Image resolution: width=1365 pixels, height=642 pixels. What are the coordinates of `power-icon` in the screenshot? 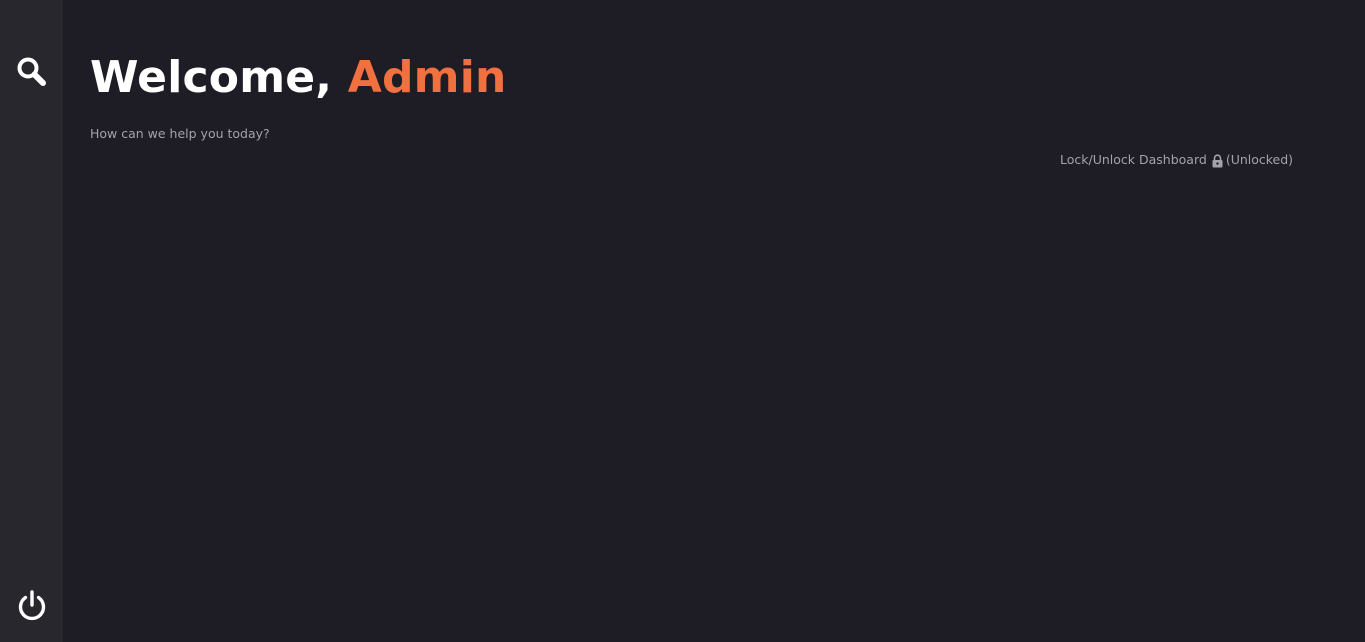 It's located at (31, 605).